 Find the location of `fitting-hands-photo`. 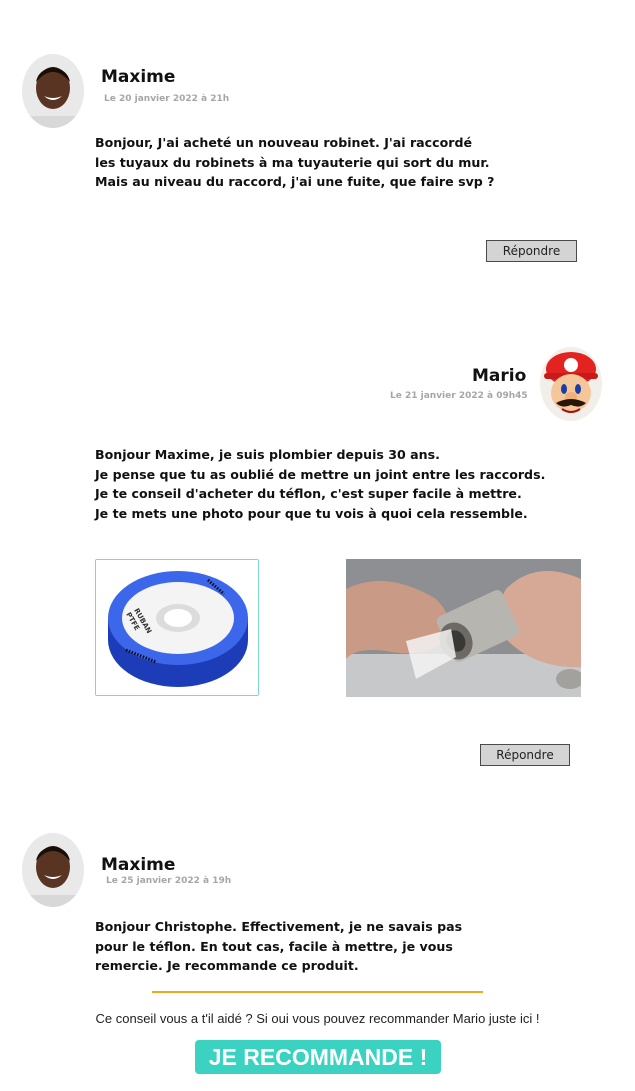

fitting-hands-photo is located at coordinates (463, 628).